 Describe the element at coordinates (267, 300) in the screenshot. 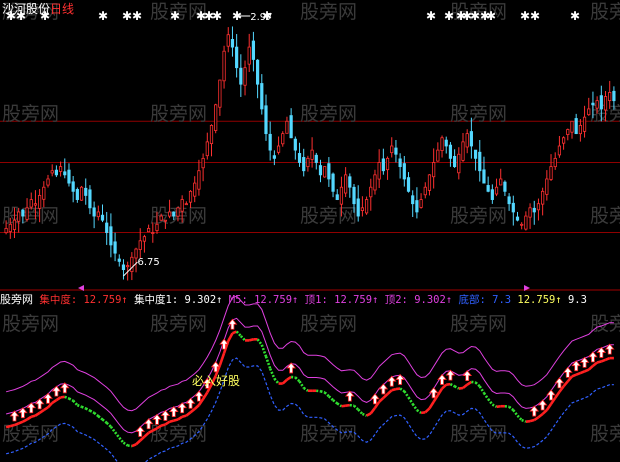

I see `indicator-item: M5: 12.759↑` at that location.